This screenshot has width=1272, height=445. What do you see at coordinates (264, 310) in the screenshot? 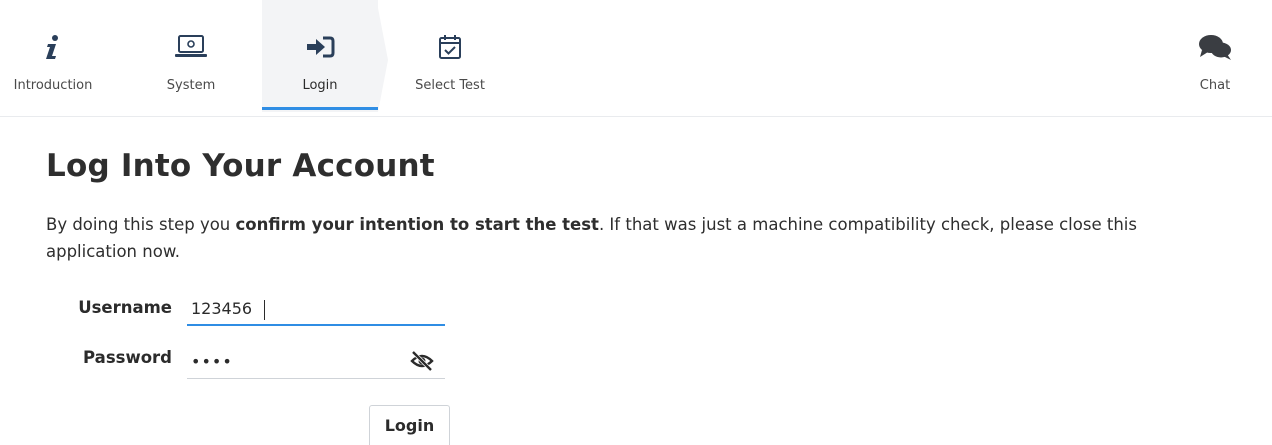
I see `text-caret` at bounding box center [264, 310].